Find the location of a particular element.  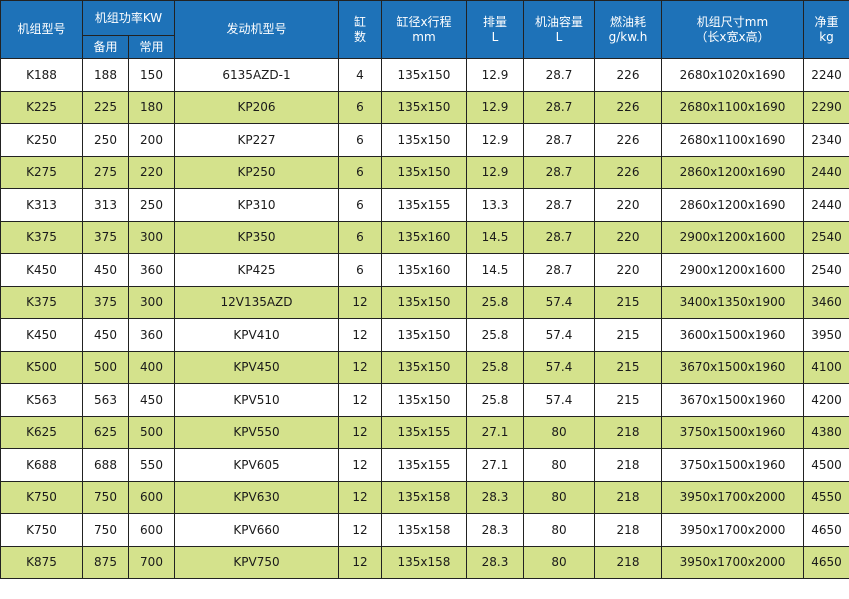

header-displacement-line2: L is located at coordinates (495, 36).